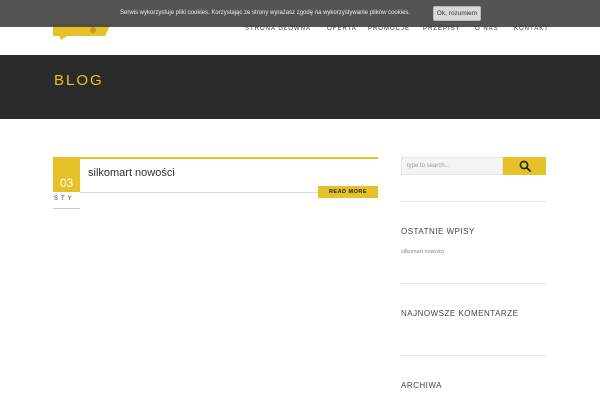 The width and height of the screenshot is (600, 400). I want to click on read-more-button: Read more, so click(348, 192).